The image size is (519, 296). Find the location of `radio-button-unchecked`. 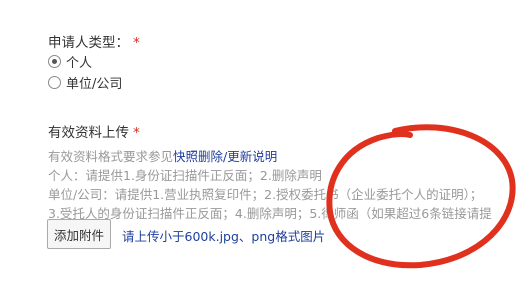

radio-button-unchecked is located at coordinates (54, 82).